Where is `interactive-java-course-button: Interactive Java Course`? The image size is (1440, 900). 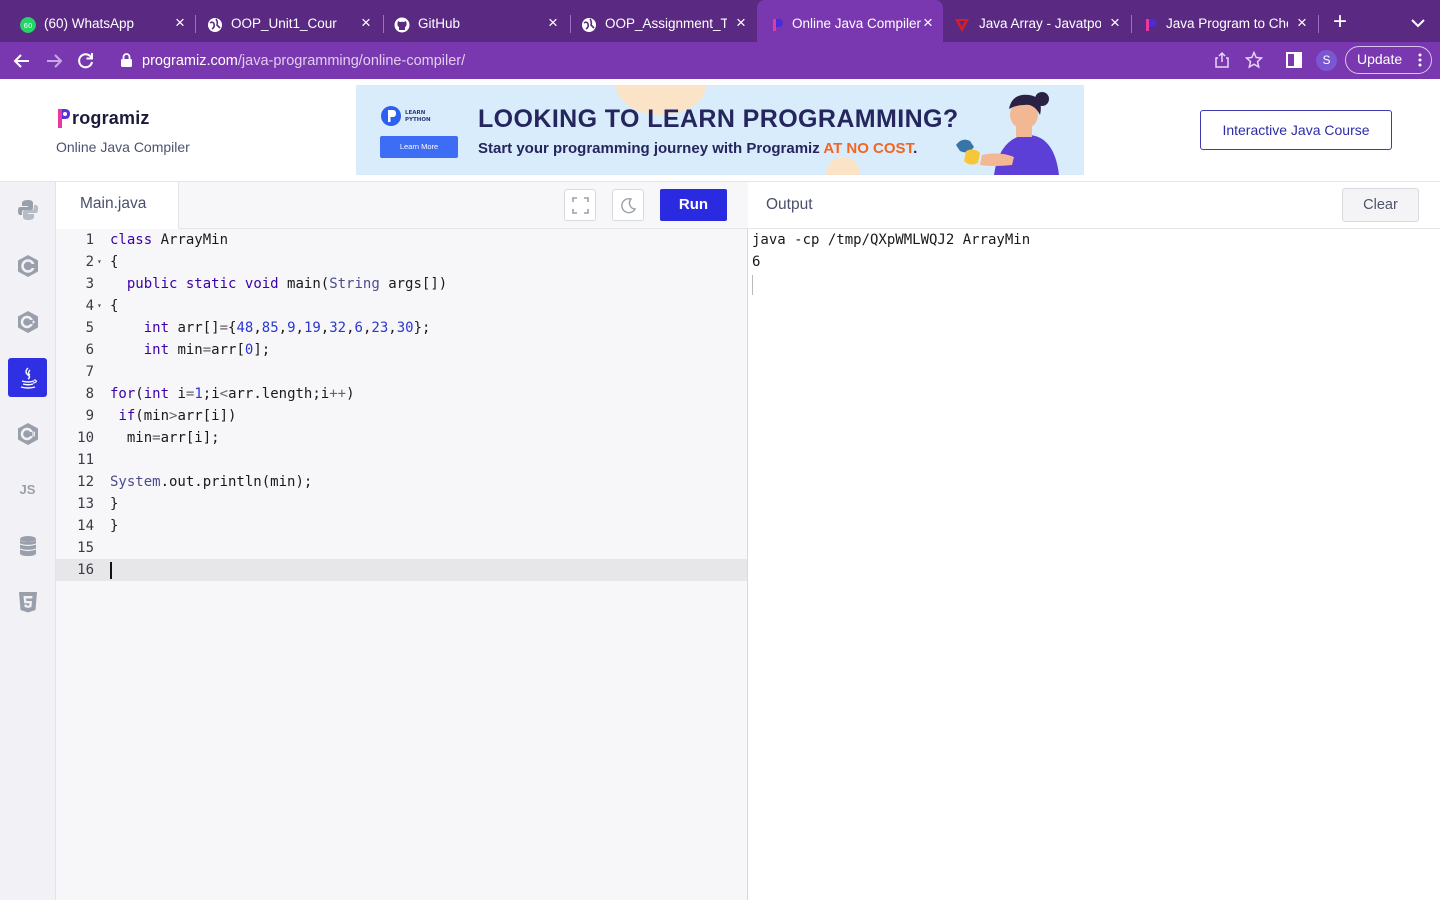 interactive-java-course-button: Interactive Java Course is located at coordinates (1296, 130).